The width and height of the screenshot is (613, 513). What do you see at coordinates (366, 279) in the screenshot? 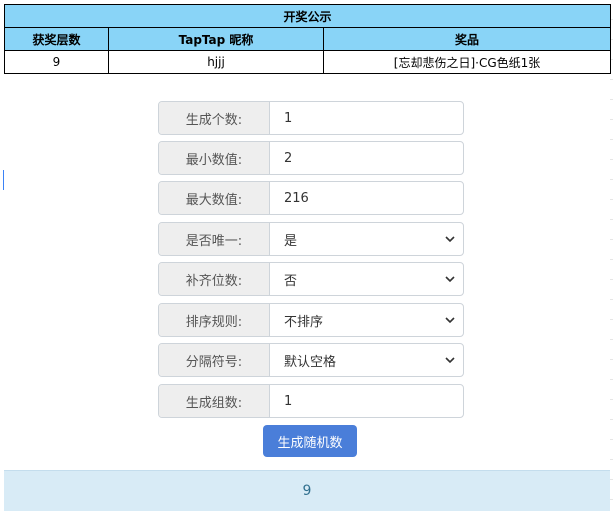
I see `pad-select: 否` at bounding box center [366, 279].